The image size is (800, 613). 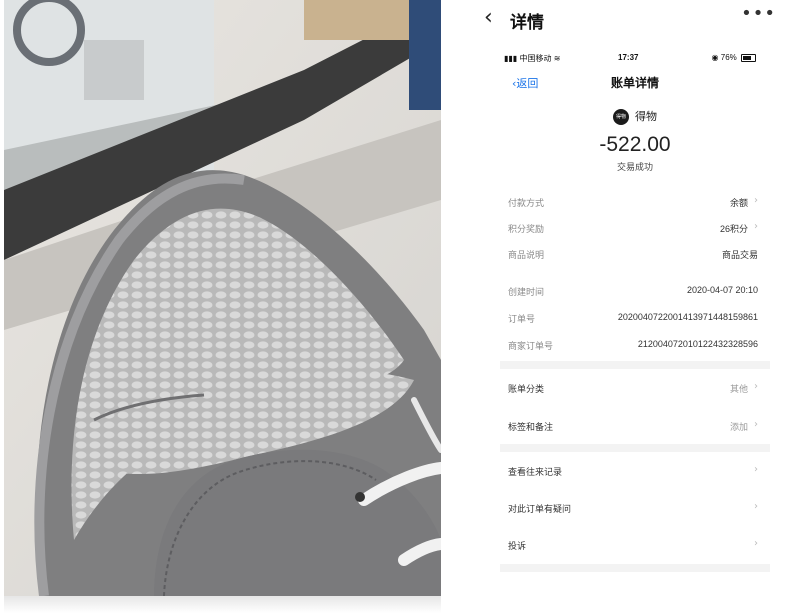 What do you see at coordinates (633, 347) in the screenshot?
I see `order-row-merchant-order-number: 商家订单号 21200407201012243232859​6` at bounding box center [633, 347].